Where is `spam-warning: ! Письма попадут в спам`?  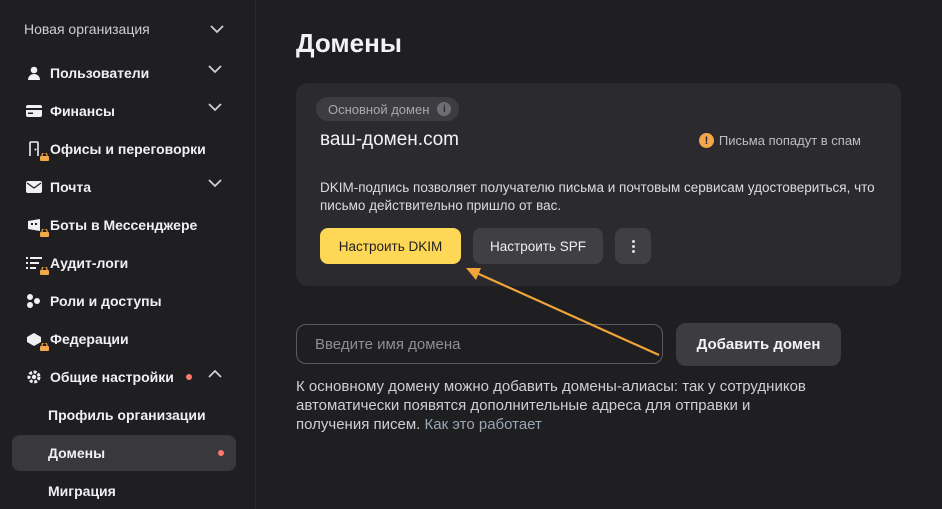 spam-warning: ! Письма попадут в спам is located at coordinates (779, 140).